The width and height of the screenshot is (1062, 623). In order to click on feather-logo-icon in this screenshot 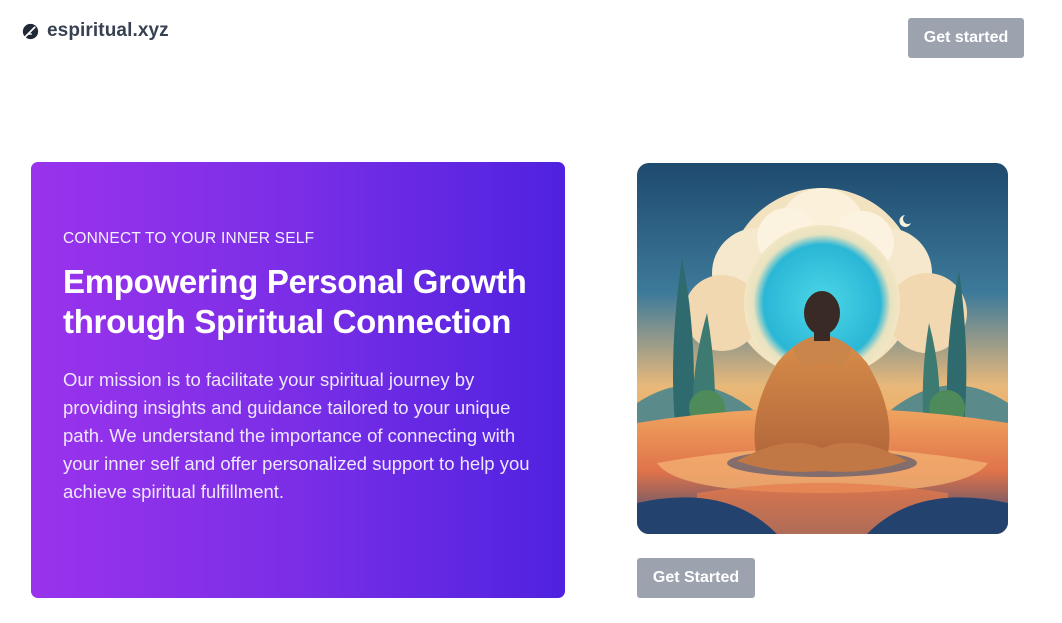, I will do `click(30, 31)`.